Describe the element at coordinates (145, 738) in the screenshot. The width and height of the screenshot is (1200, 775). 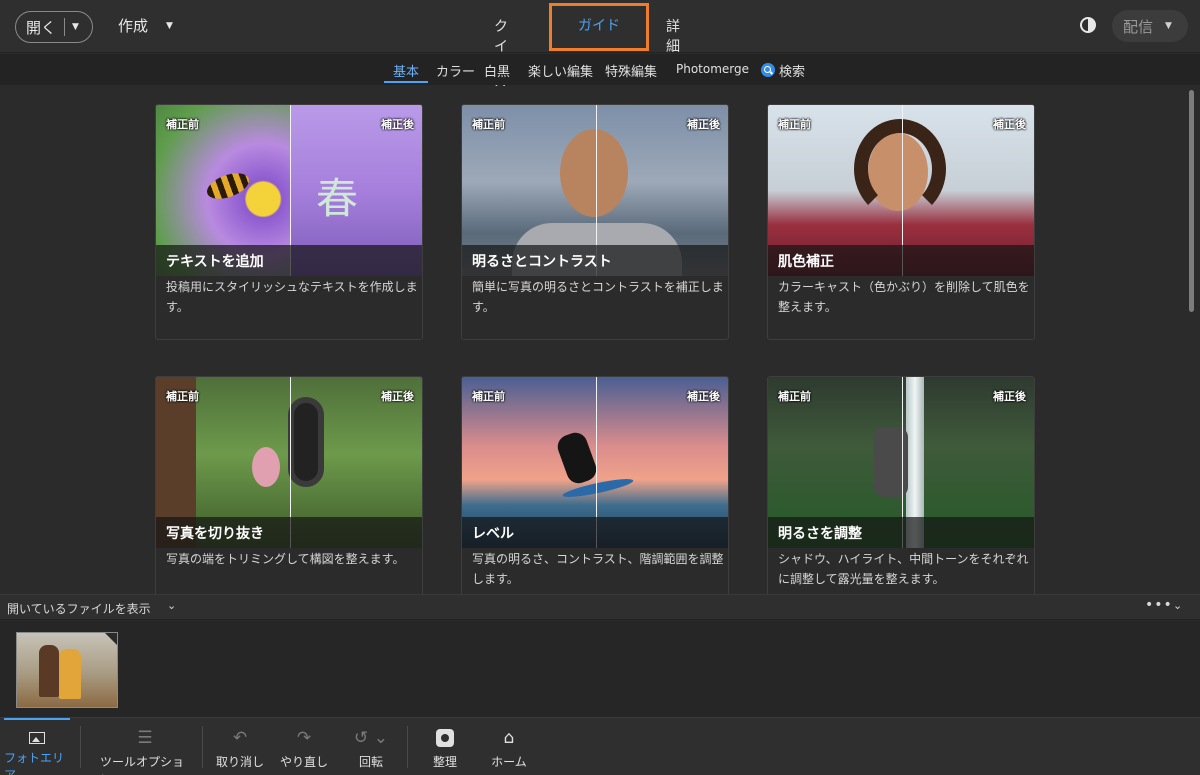
I see `tool-options-icon: ☰` at that location.